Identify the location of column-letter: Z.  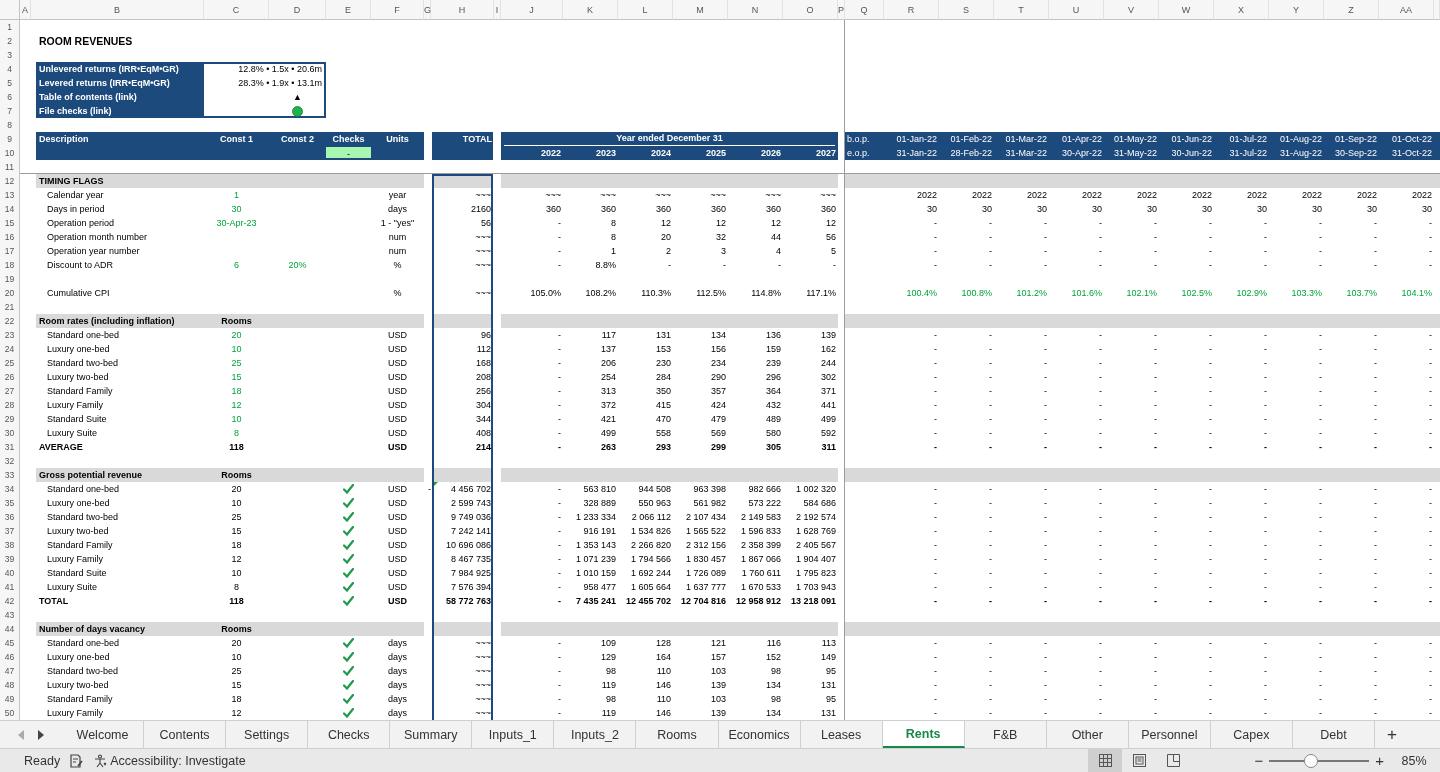
(1351, 10).